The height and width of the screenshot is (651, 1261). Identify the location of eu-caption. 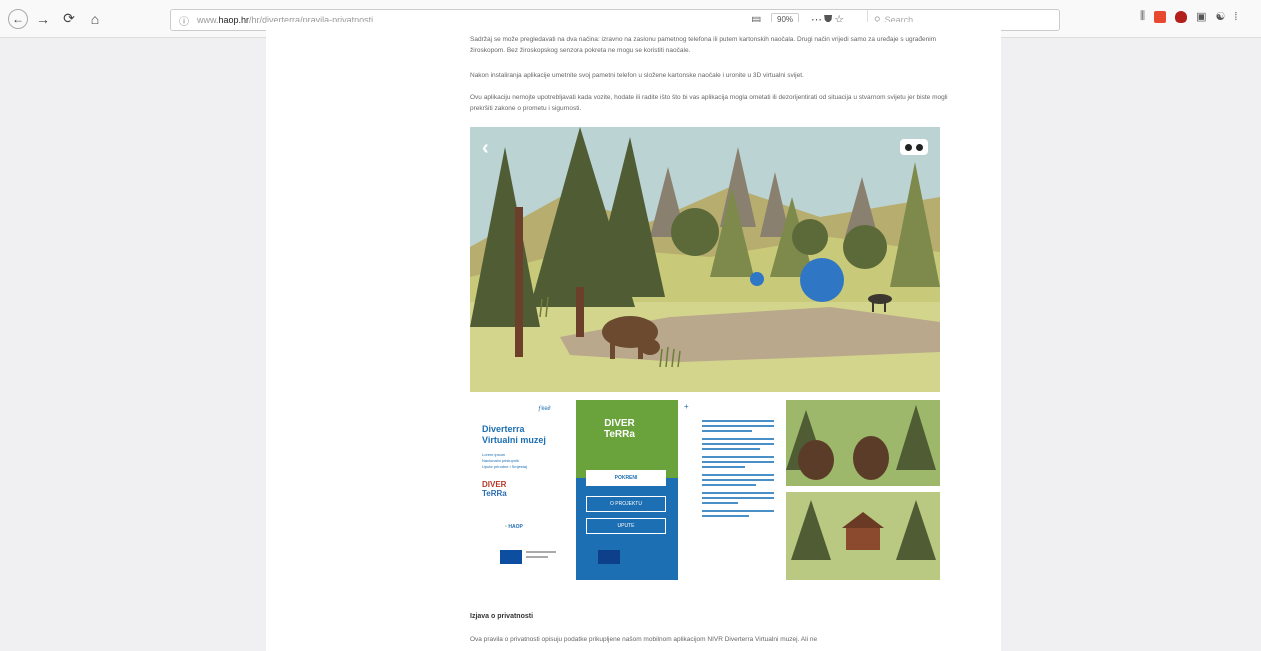
(541, 552).